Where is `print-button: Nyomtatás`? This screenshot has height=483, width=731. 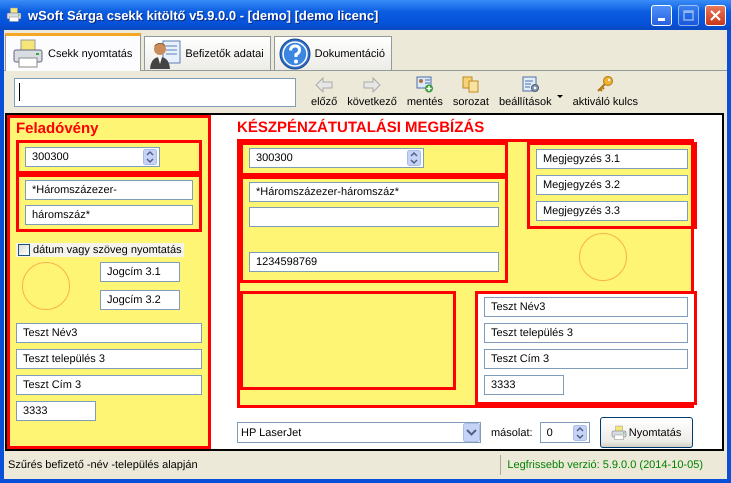 print-button: Nyomtatás is located at coordinates (646, 432).